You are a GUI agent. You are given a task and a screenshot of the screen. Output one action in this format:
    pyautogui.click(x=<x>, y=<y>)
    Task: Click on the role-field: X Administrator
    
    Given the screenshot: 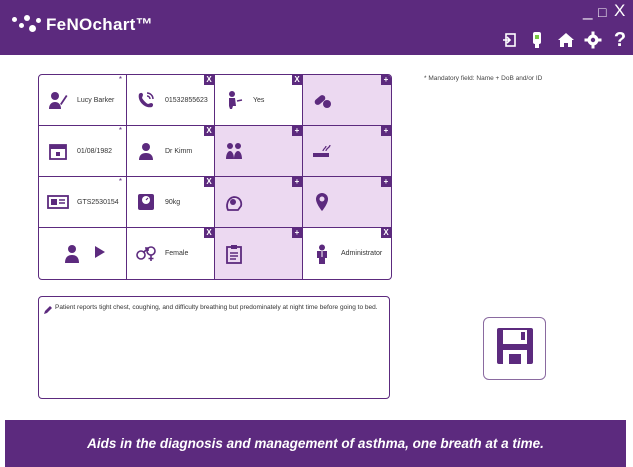 What is the action you would take?
    pyautogui.click(x=347, y=253)
    